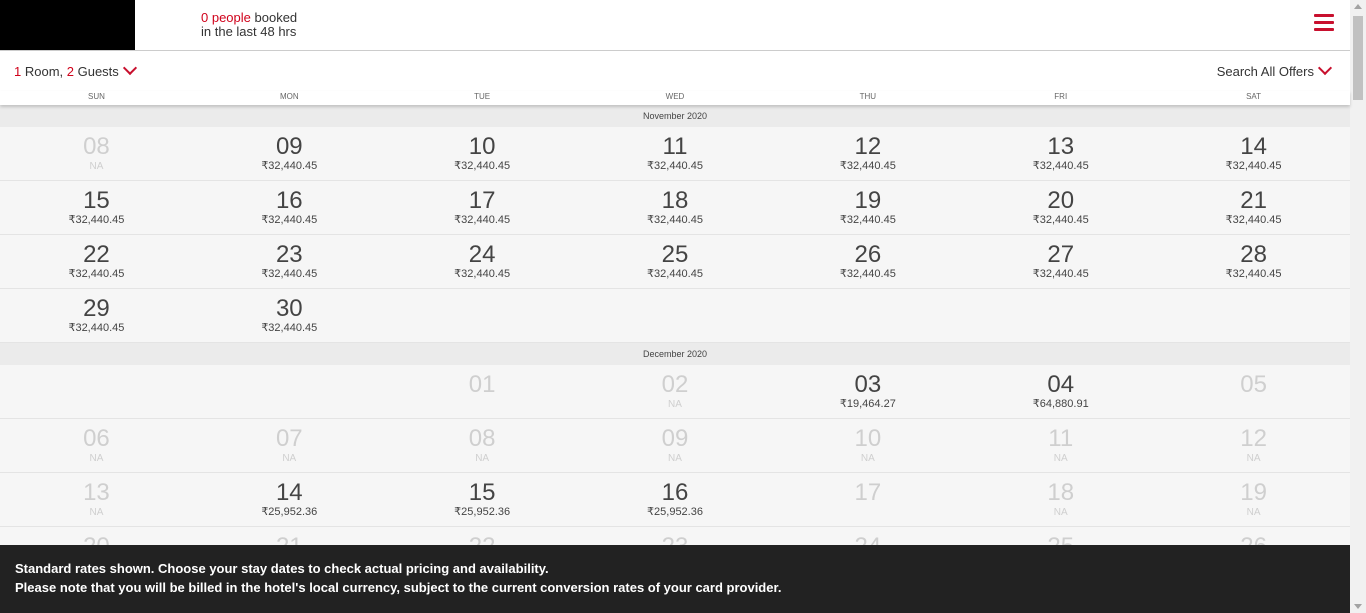 This screenshot has height=613, width=1366. What do you see at coordinates (96, 207) in the screenshot?
I see `calendar-day-cell: 15 ₹32,440.45` at bounding box center [96, 207].